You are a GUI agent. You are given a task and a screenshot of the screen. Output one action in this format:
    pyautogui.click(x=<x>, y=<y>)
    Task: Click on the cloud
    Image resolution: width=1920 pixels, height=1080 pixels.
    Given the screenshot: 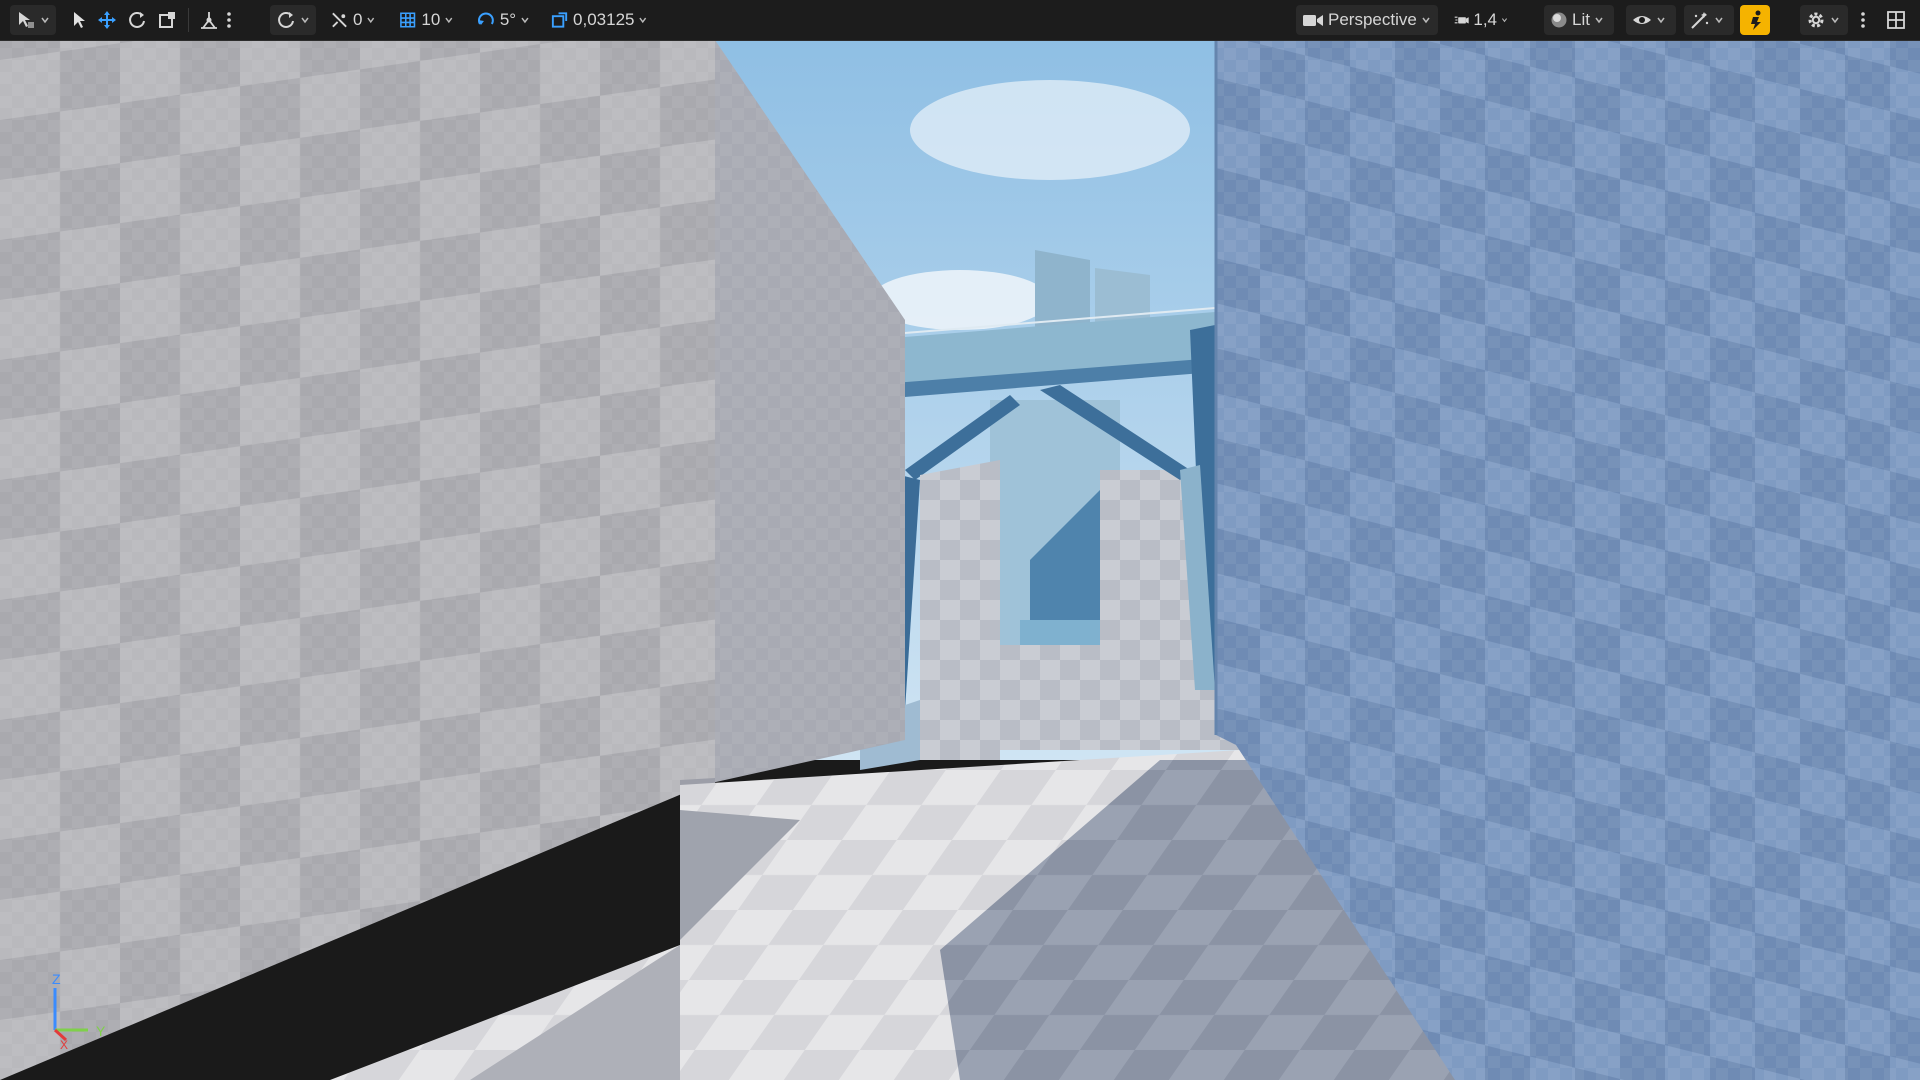 What is the action you would take?
    pyautogui.click(x=1050, y=130)
    